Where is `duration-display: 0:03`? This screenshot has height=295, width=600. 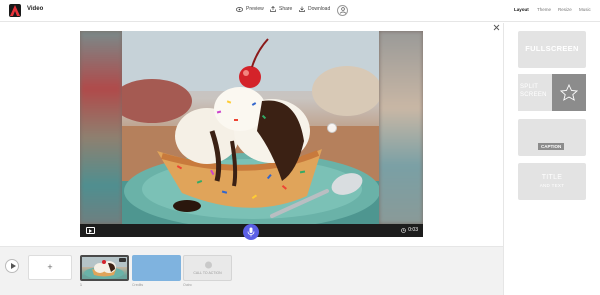
duration-display: 0:03 is located at coordinates (409, 230).